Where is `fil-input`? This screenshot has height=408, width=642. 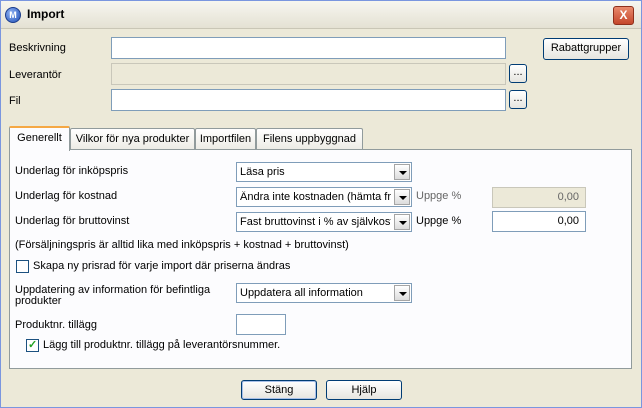
fil-input is located at coordinates (308, 100).